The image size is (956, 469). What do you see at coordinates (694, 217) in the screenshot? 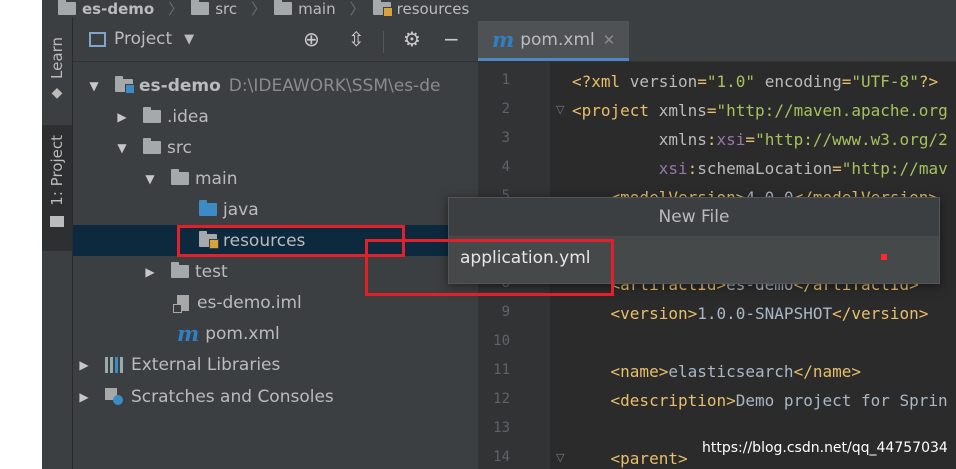
I see `dialog-title: New File` at bounding box center [694, 217].